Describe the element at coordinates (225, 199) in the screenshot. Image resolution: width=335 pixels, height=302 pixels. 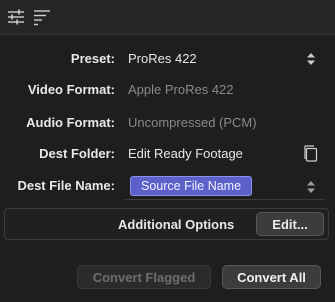
I see `dest-file-name-underline` at that location.